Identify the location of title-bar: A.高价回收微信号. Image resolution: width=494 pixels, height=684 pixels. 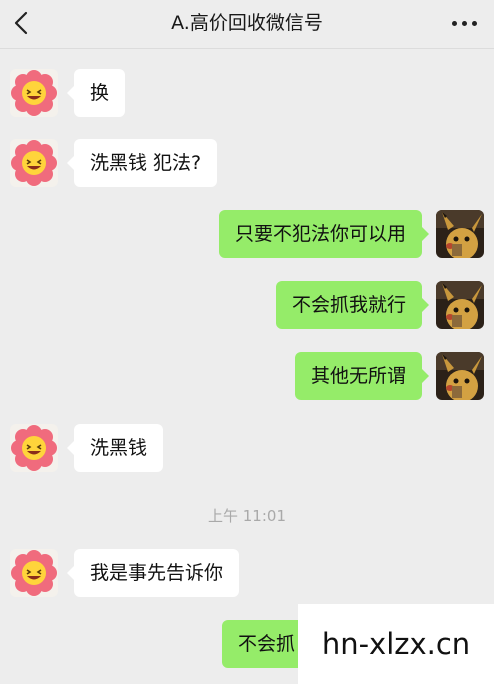
(247, 24).